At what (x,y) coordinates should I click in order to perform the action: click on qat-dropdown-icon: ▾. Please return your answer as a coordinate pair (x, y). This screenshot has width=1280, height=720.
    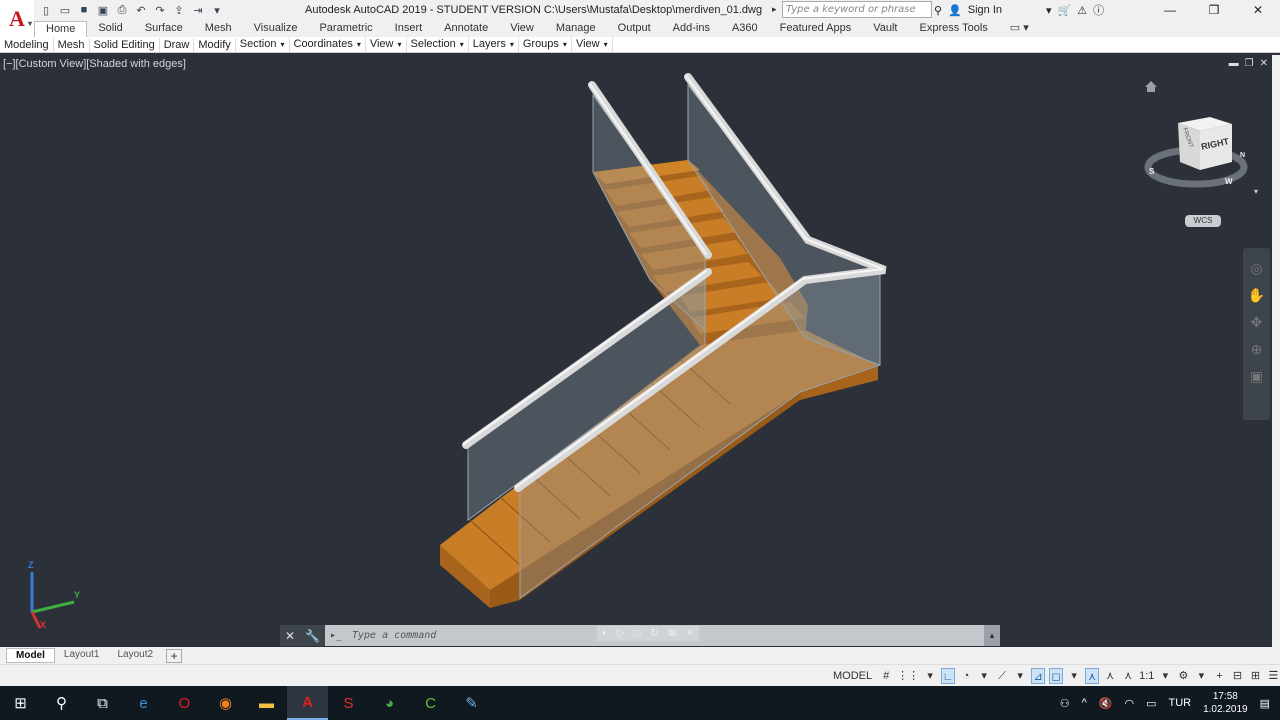
    Looking at the image, I should click on (217, 10).